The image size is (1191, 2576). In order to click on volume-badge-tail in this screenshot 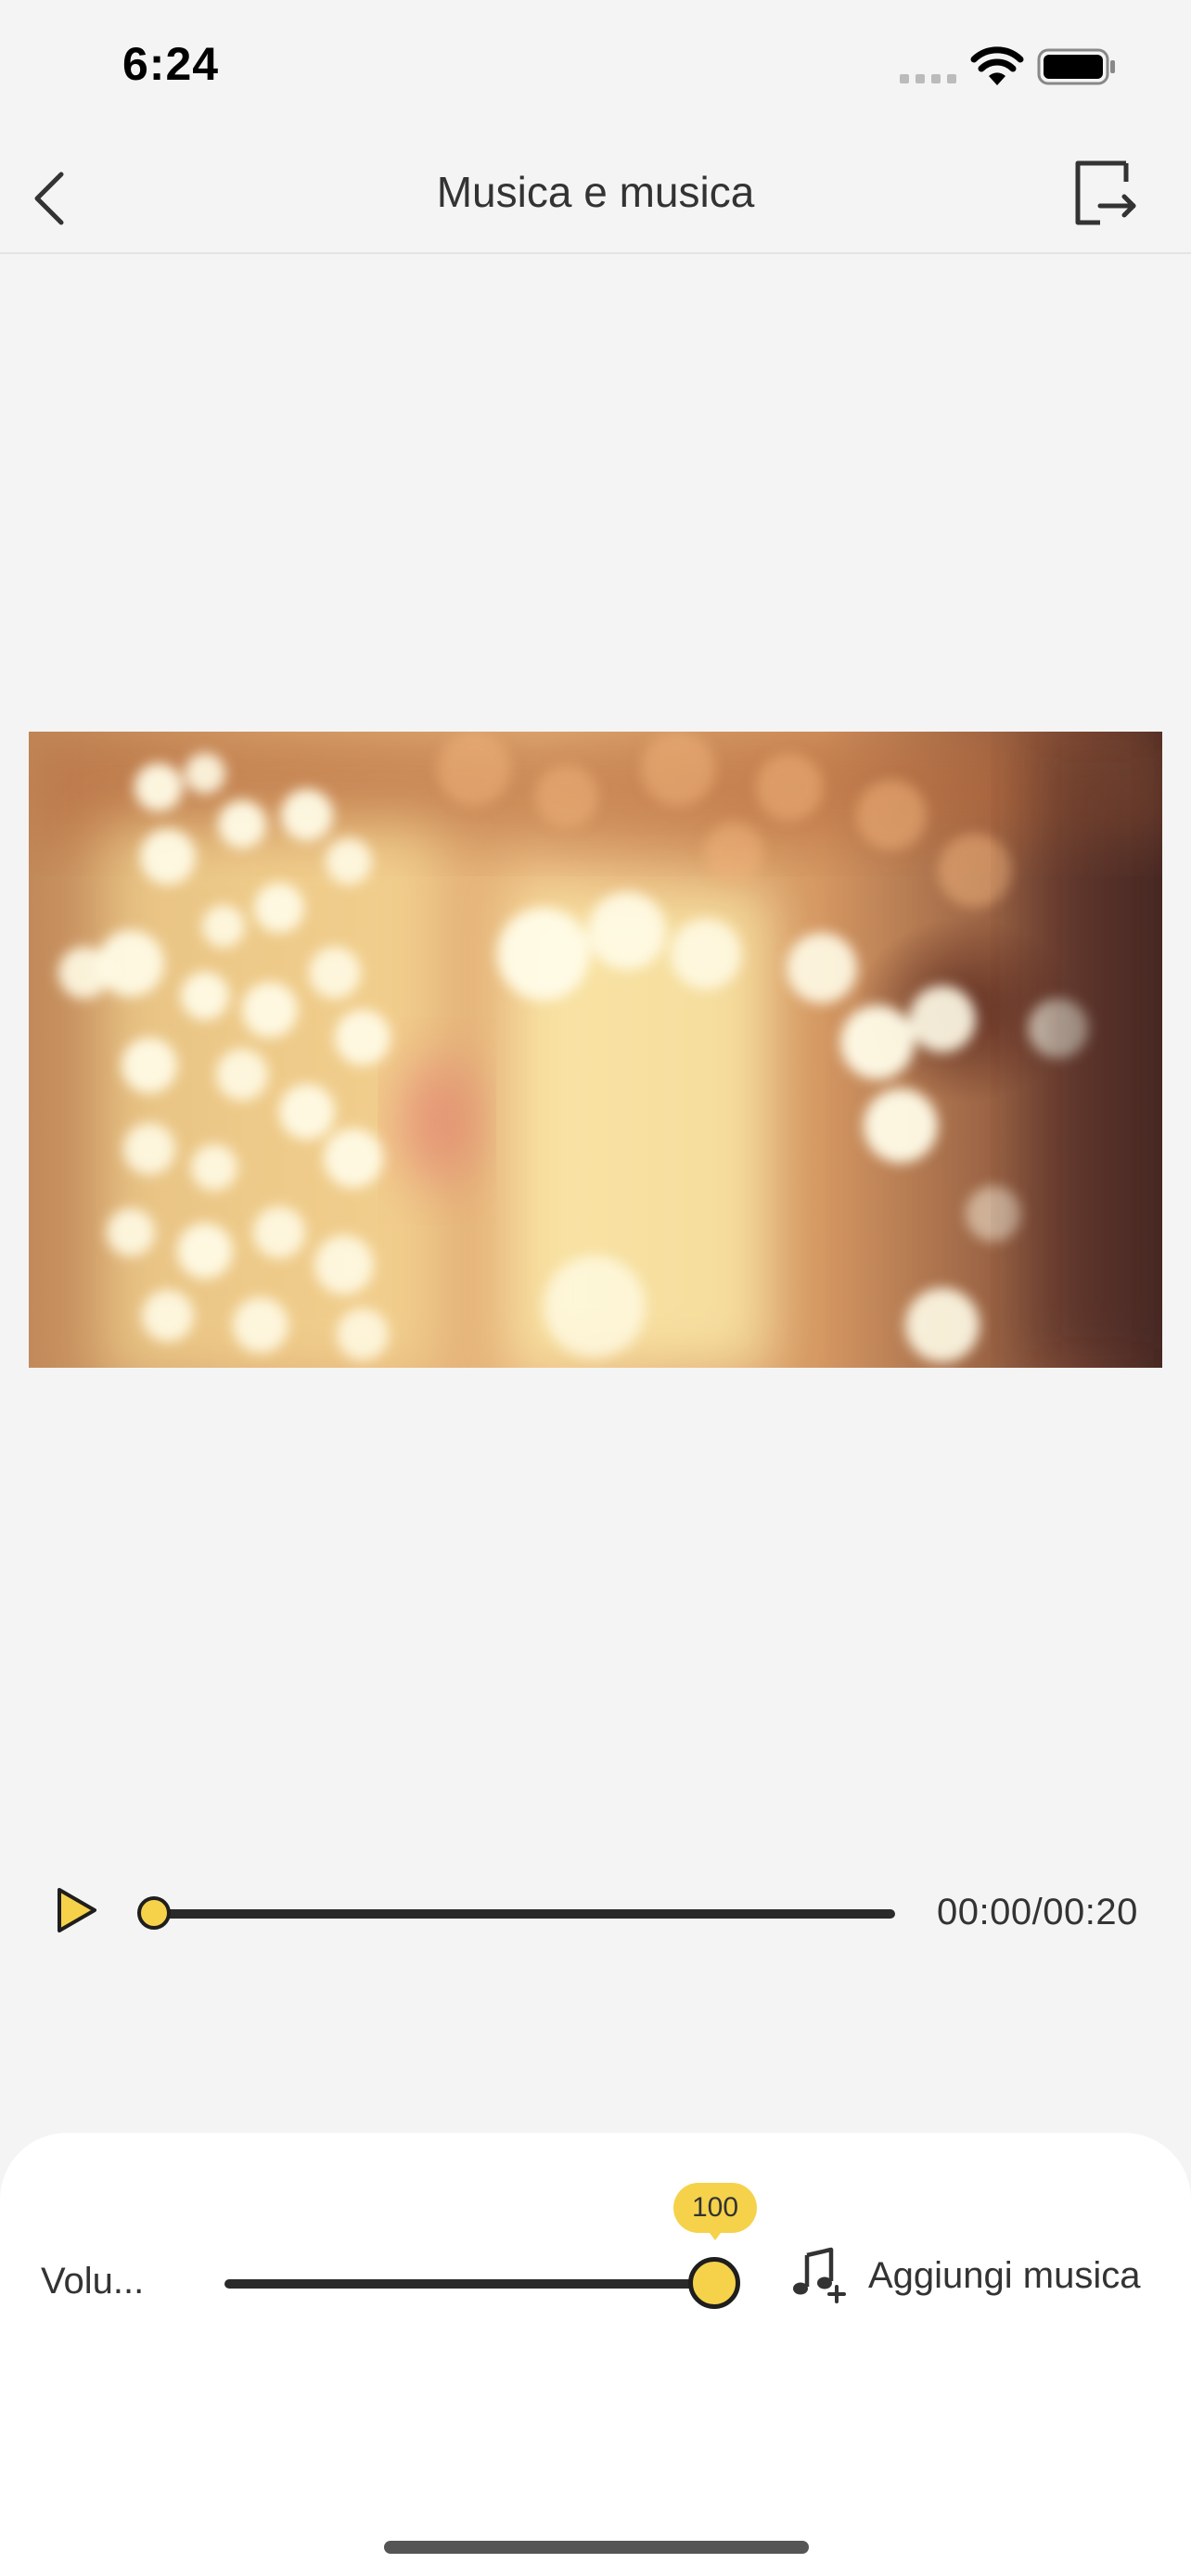, I will do `click(715, 2234)`.